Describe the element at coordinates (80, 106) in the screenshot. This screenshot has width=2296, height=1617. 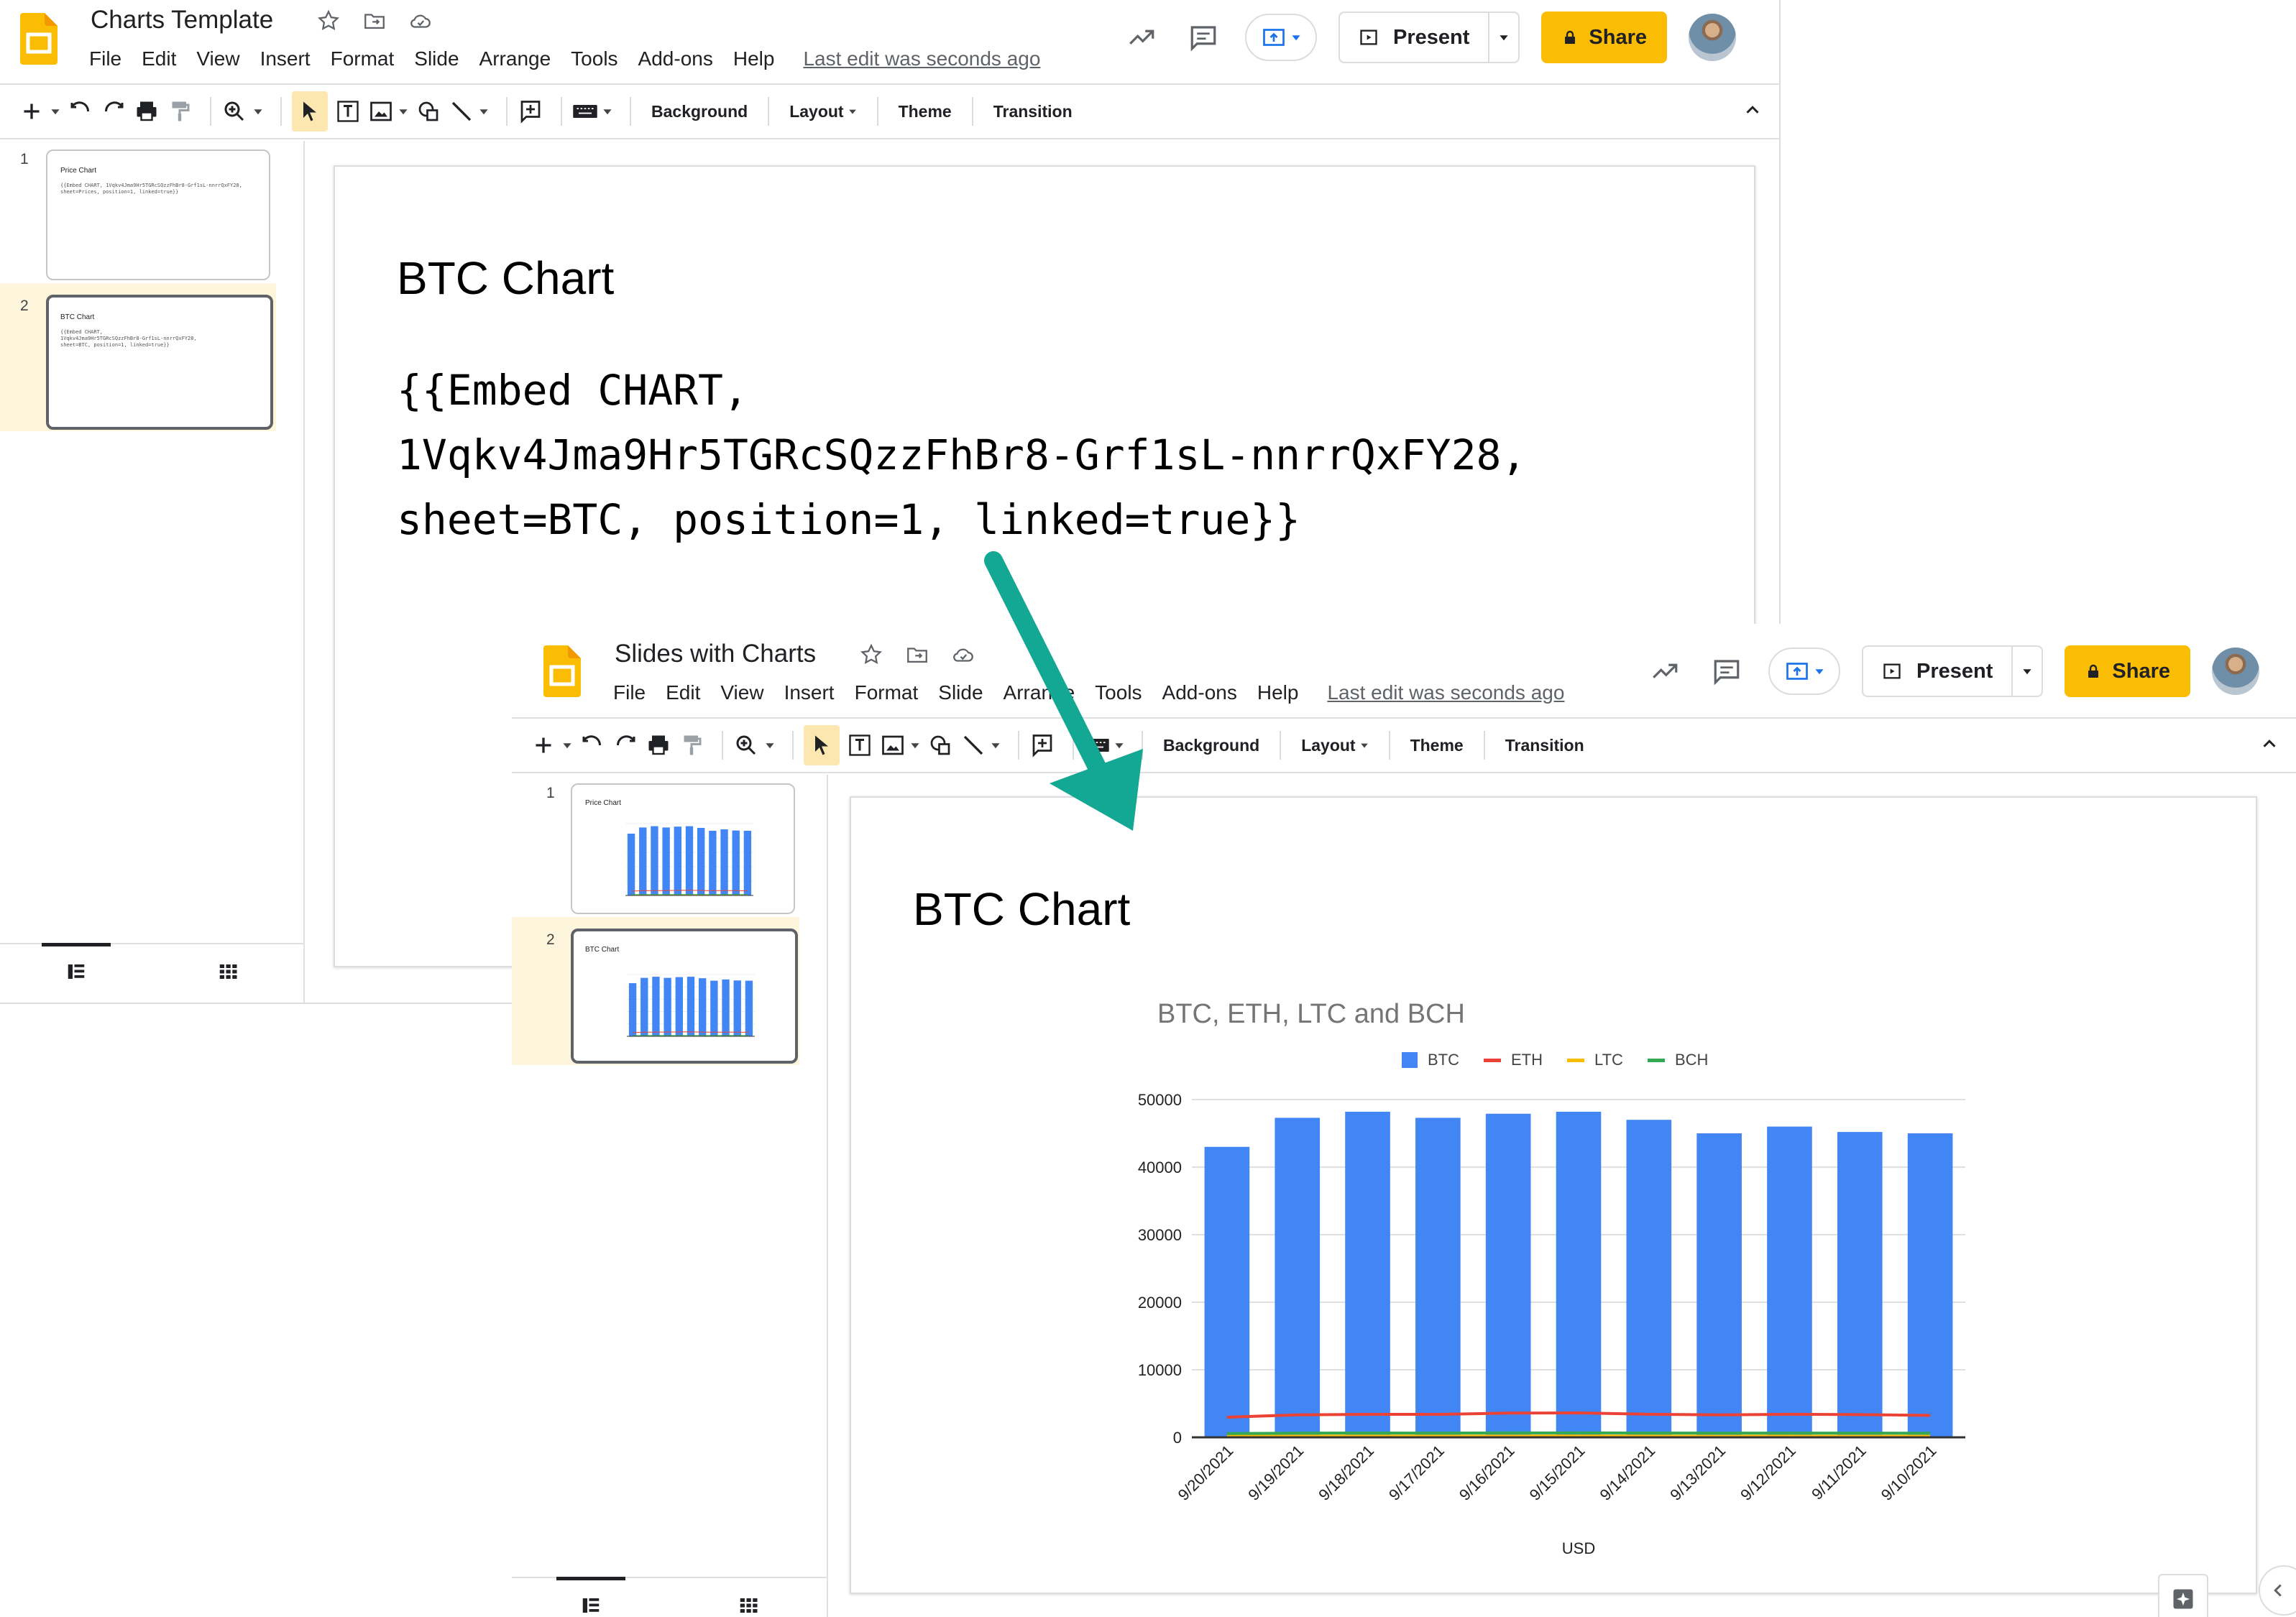
I see `undo-icon` at that location.